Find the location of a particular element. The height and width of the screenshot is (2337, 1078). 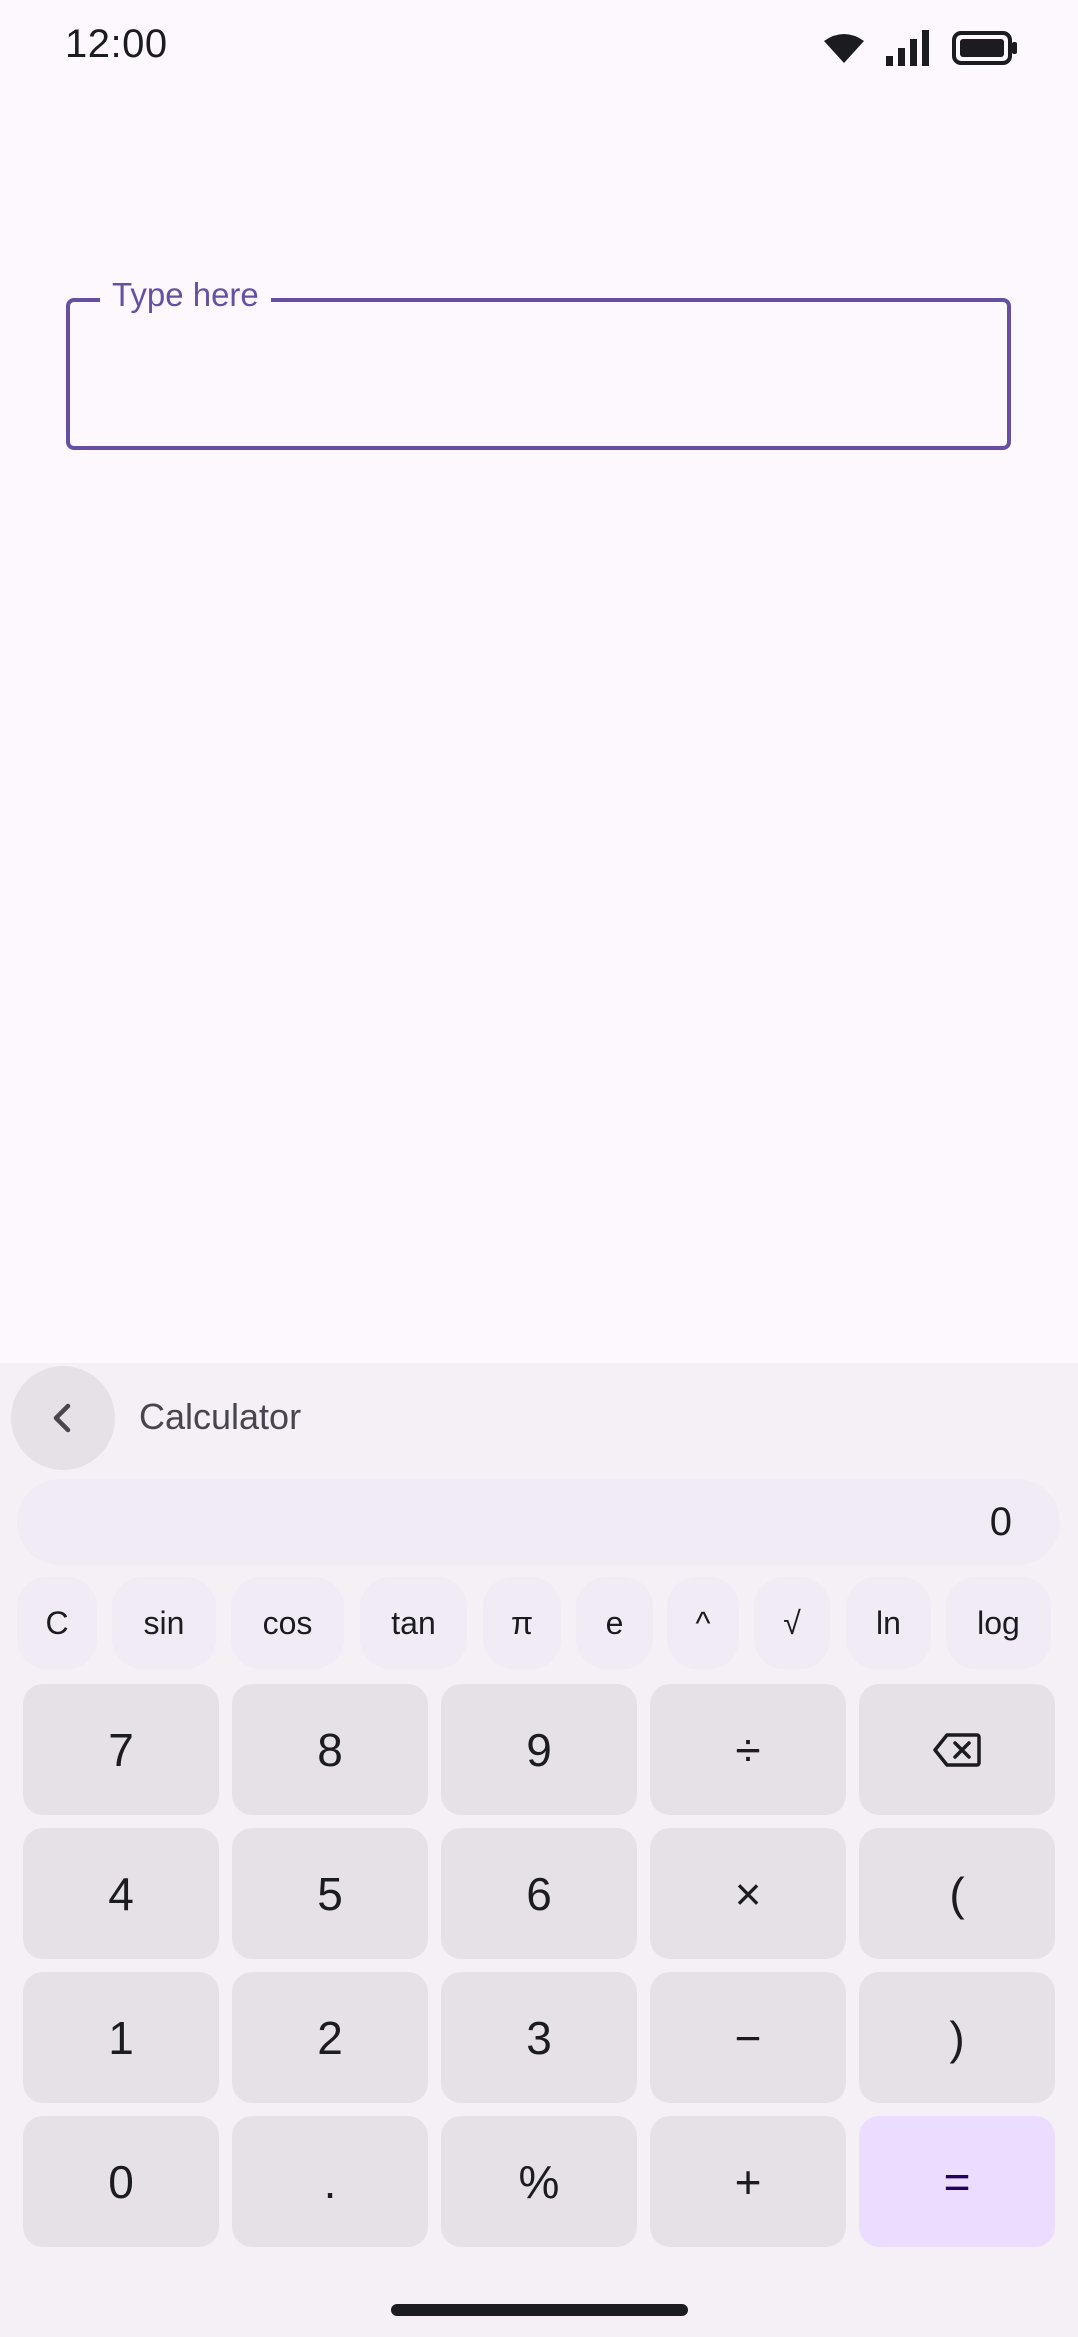

backspace-icon is located at coordinates (957, 1749).